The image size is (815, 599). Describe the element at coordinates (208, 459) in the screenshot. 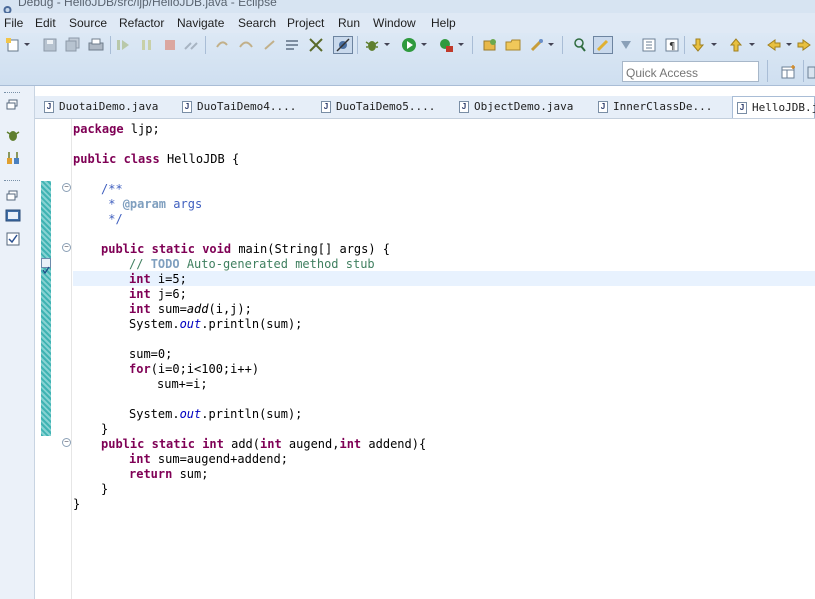

I see `code-line: int sum=augend+addend;` at that location.